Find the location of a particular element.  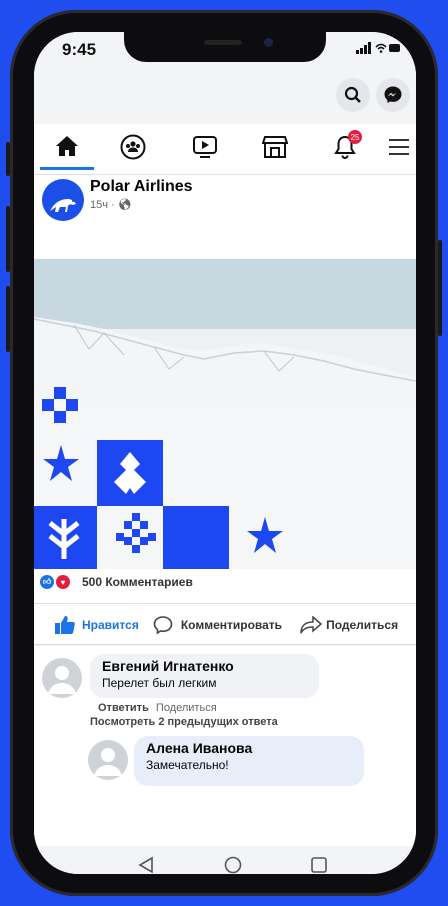

like-icon is located at coordinates (65, 625).